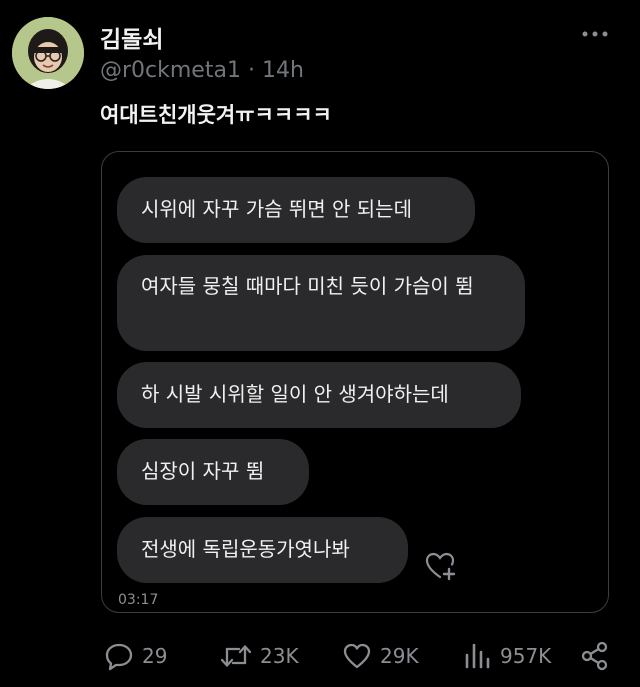  I want to click on action-bar: 29 23K 29K 957K, so click(320, 656).